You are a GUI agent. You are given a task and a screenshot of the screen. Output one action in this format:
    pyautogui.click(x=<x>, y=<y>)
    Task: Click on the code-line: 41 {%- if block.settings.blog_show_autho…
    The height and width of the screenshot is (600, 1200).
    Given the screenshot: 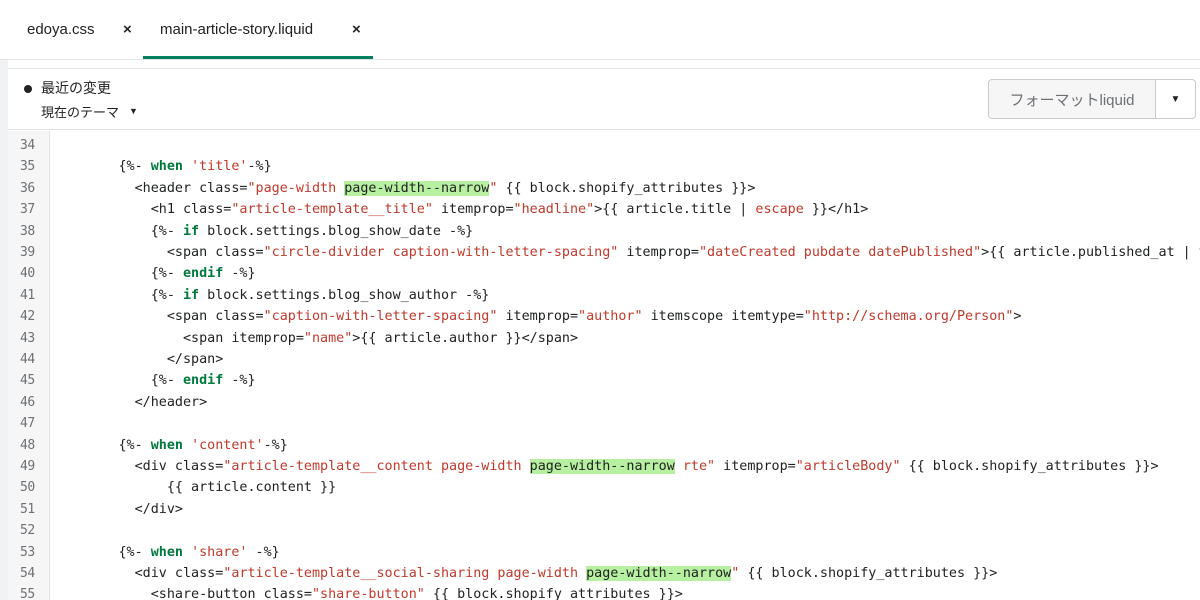 What is the action you would take?
    pyautogui.click(x=604, y=295)
    